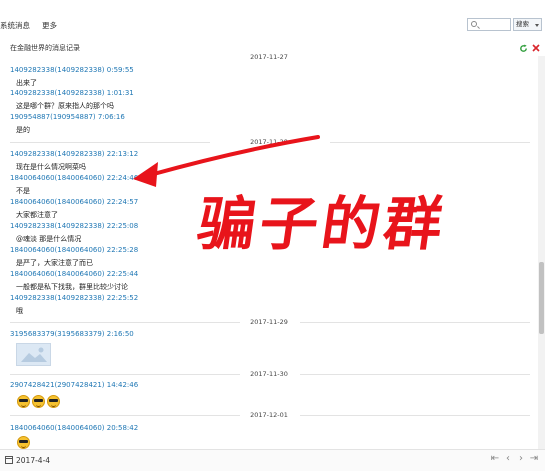 The height and width of the screenshot is (471, 545). I want to click on last-page-icon: ⇥, so click(534, 459).